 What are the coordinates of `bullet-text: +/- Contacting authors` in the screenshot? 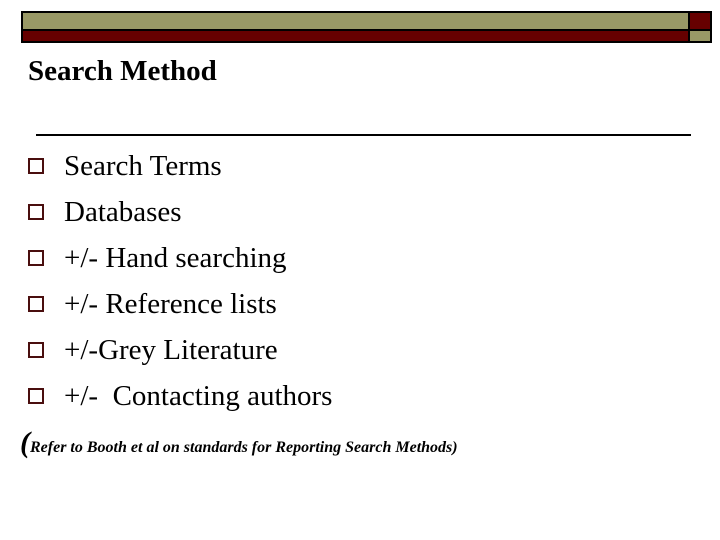 It's located at (198, 396).